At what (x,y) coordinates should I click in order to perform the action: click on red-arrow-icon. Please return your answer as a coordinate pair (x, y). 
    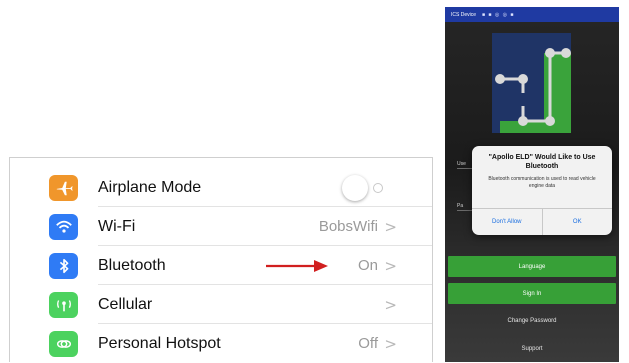
    Looking at the image, I should click on (297, 266).